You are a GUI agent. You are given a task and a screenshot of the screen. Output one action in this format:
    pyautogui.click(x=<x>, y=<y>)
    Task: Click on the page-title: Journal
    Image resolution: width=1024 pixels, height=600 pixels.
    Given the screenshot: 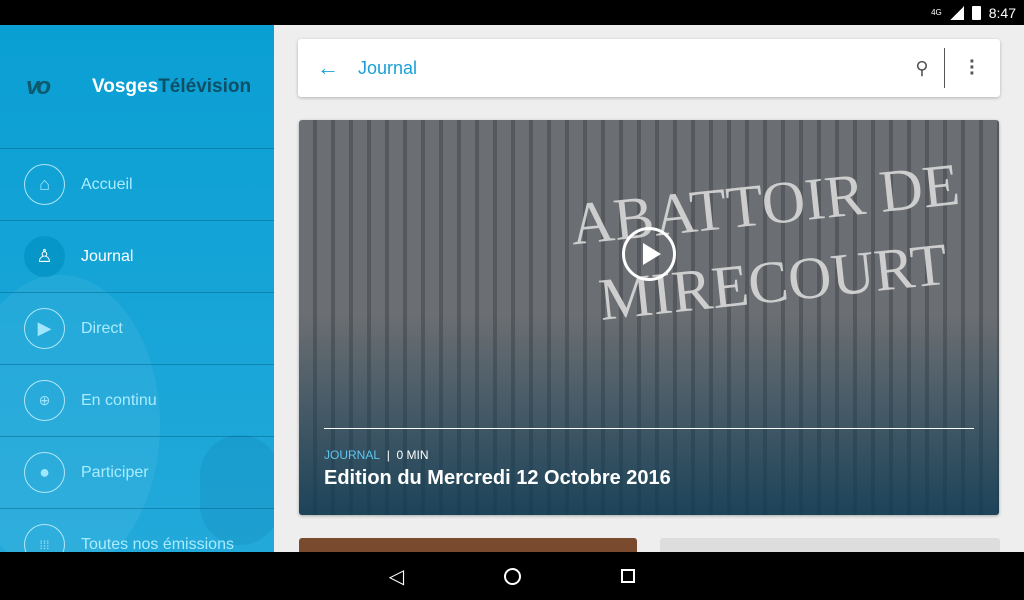 What is the action you would take?
    pyautogui.click(x=388, y=67)
    